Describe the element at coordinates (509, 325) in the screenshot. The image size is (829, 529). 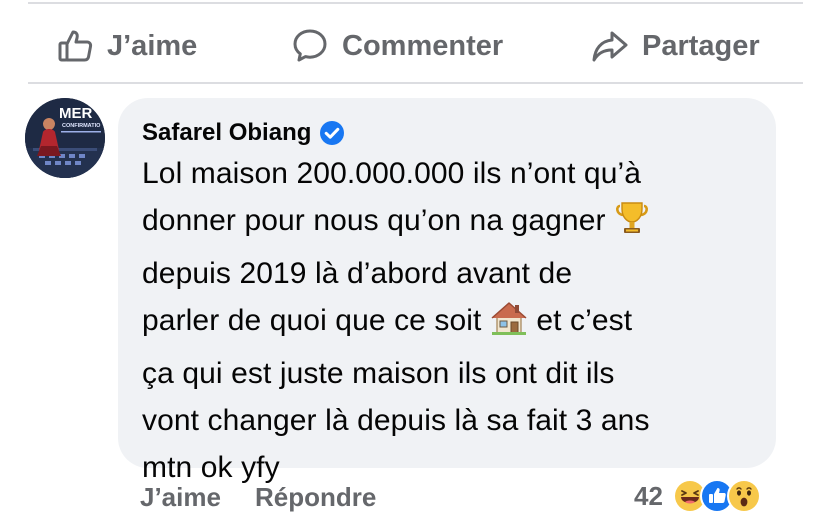
I see `house-icon` at that location.